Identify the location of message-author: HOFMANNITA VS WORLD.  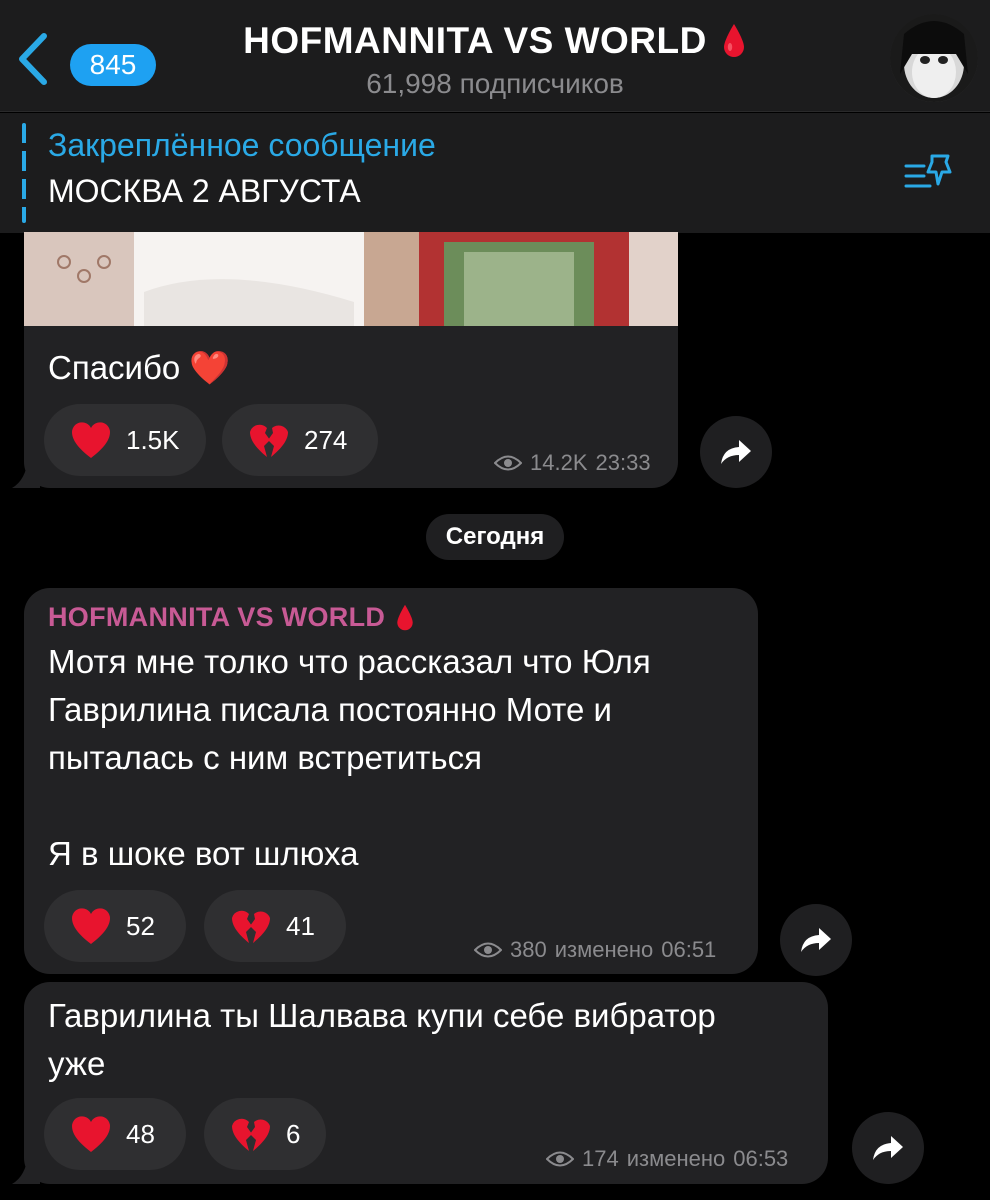
(231, 617).